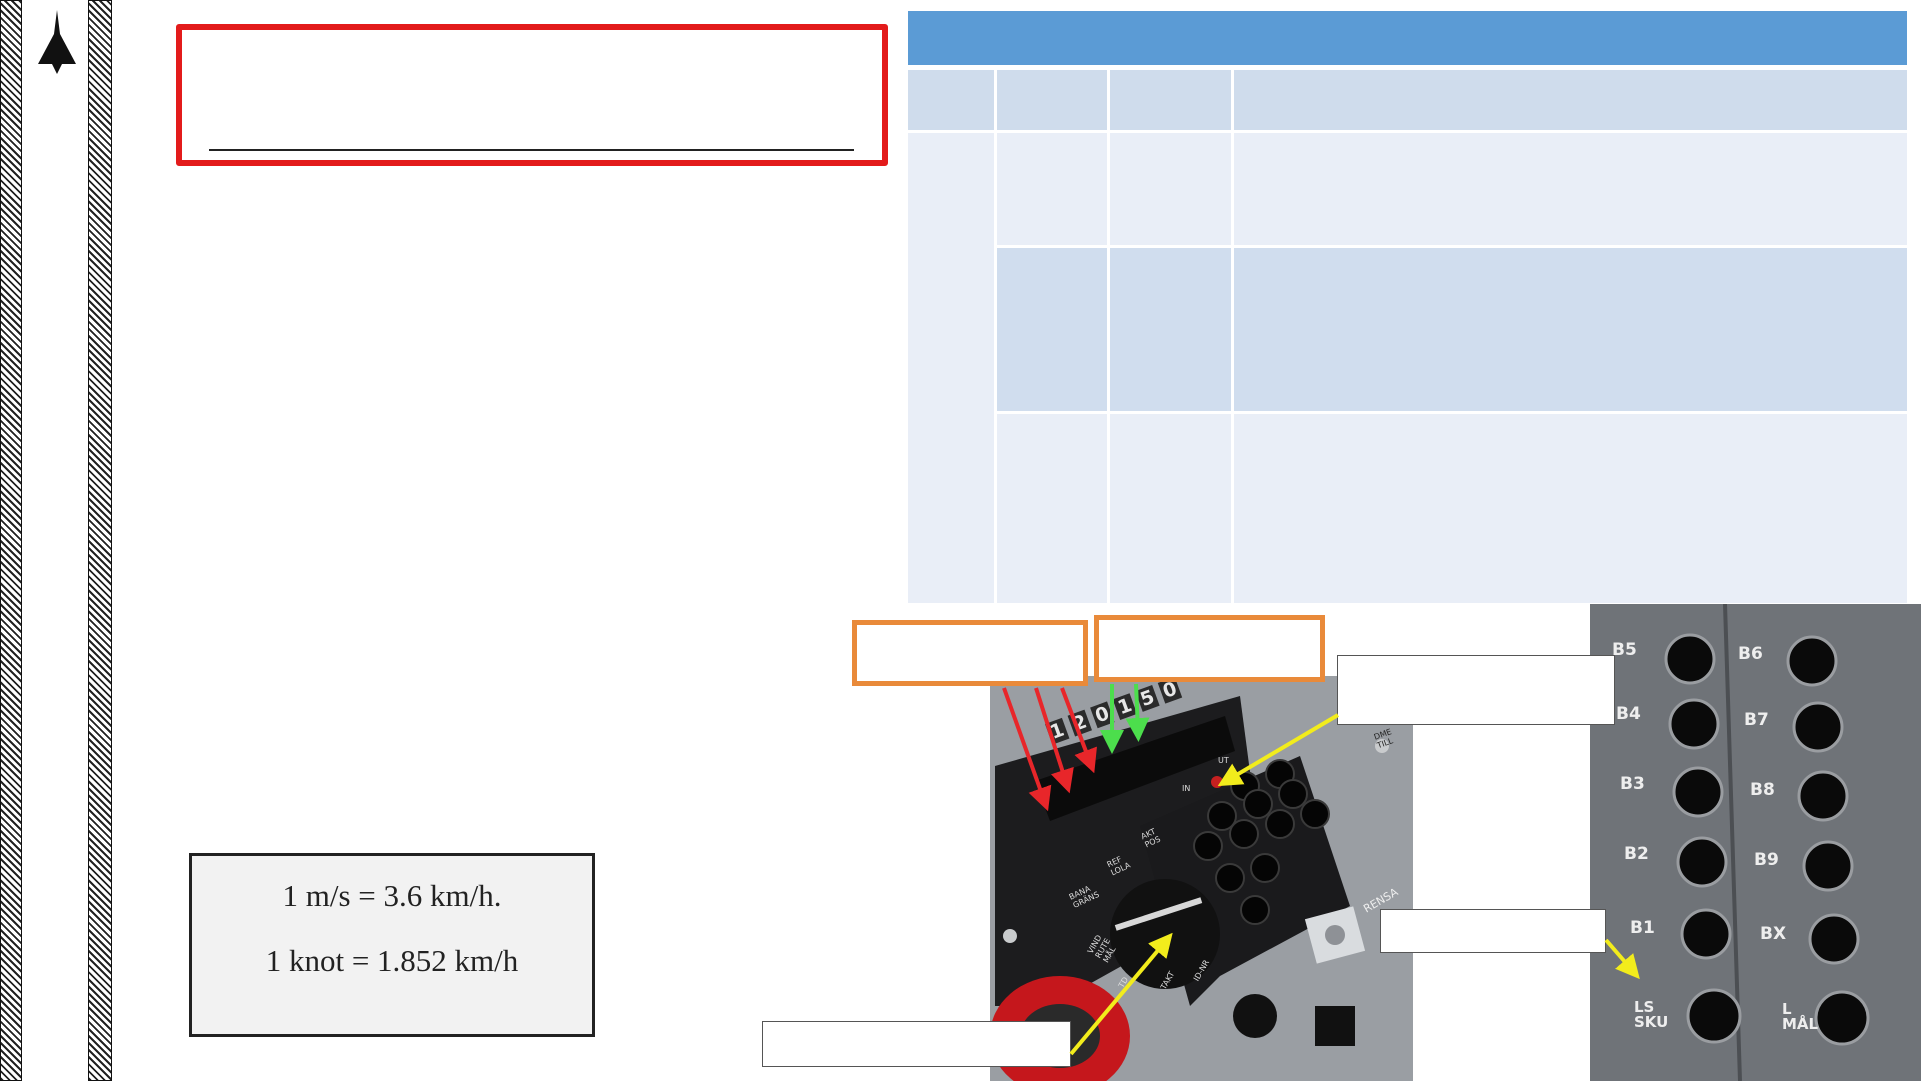 The width and height of the screenshot is (1921, 1081). I want to click on callout-arrows, so click(1321, 869).